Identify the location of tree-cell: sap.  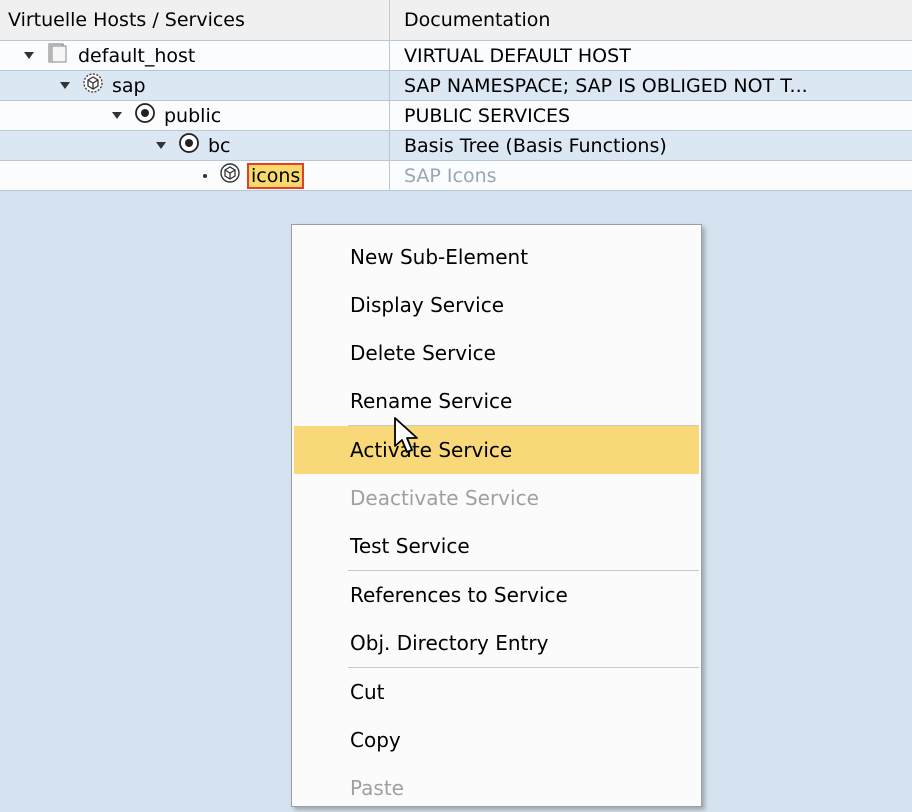
(195, 85).